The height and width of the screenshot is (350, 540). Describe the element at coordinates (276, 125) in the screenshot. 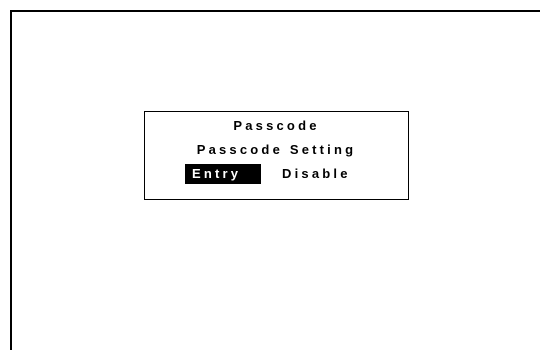

I see `dialog-title: Passcode` at that location.